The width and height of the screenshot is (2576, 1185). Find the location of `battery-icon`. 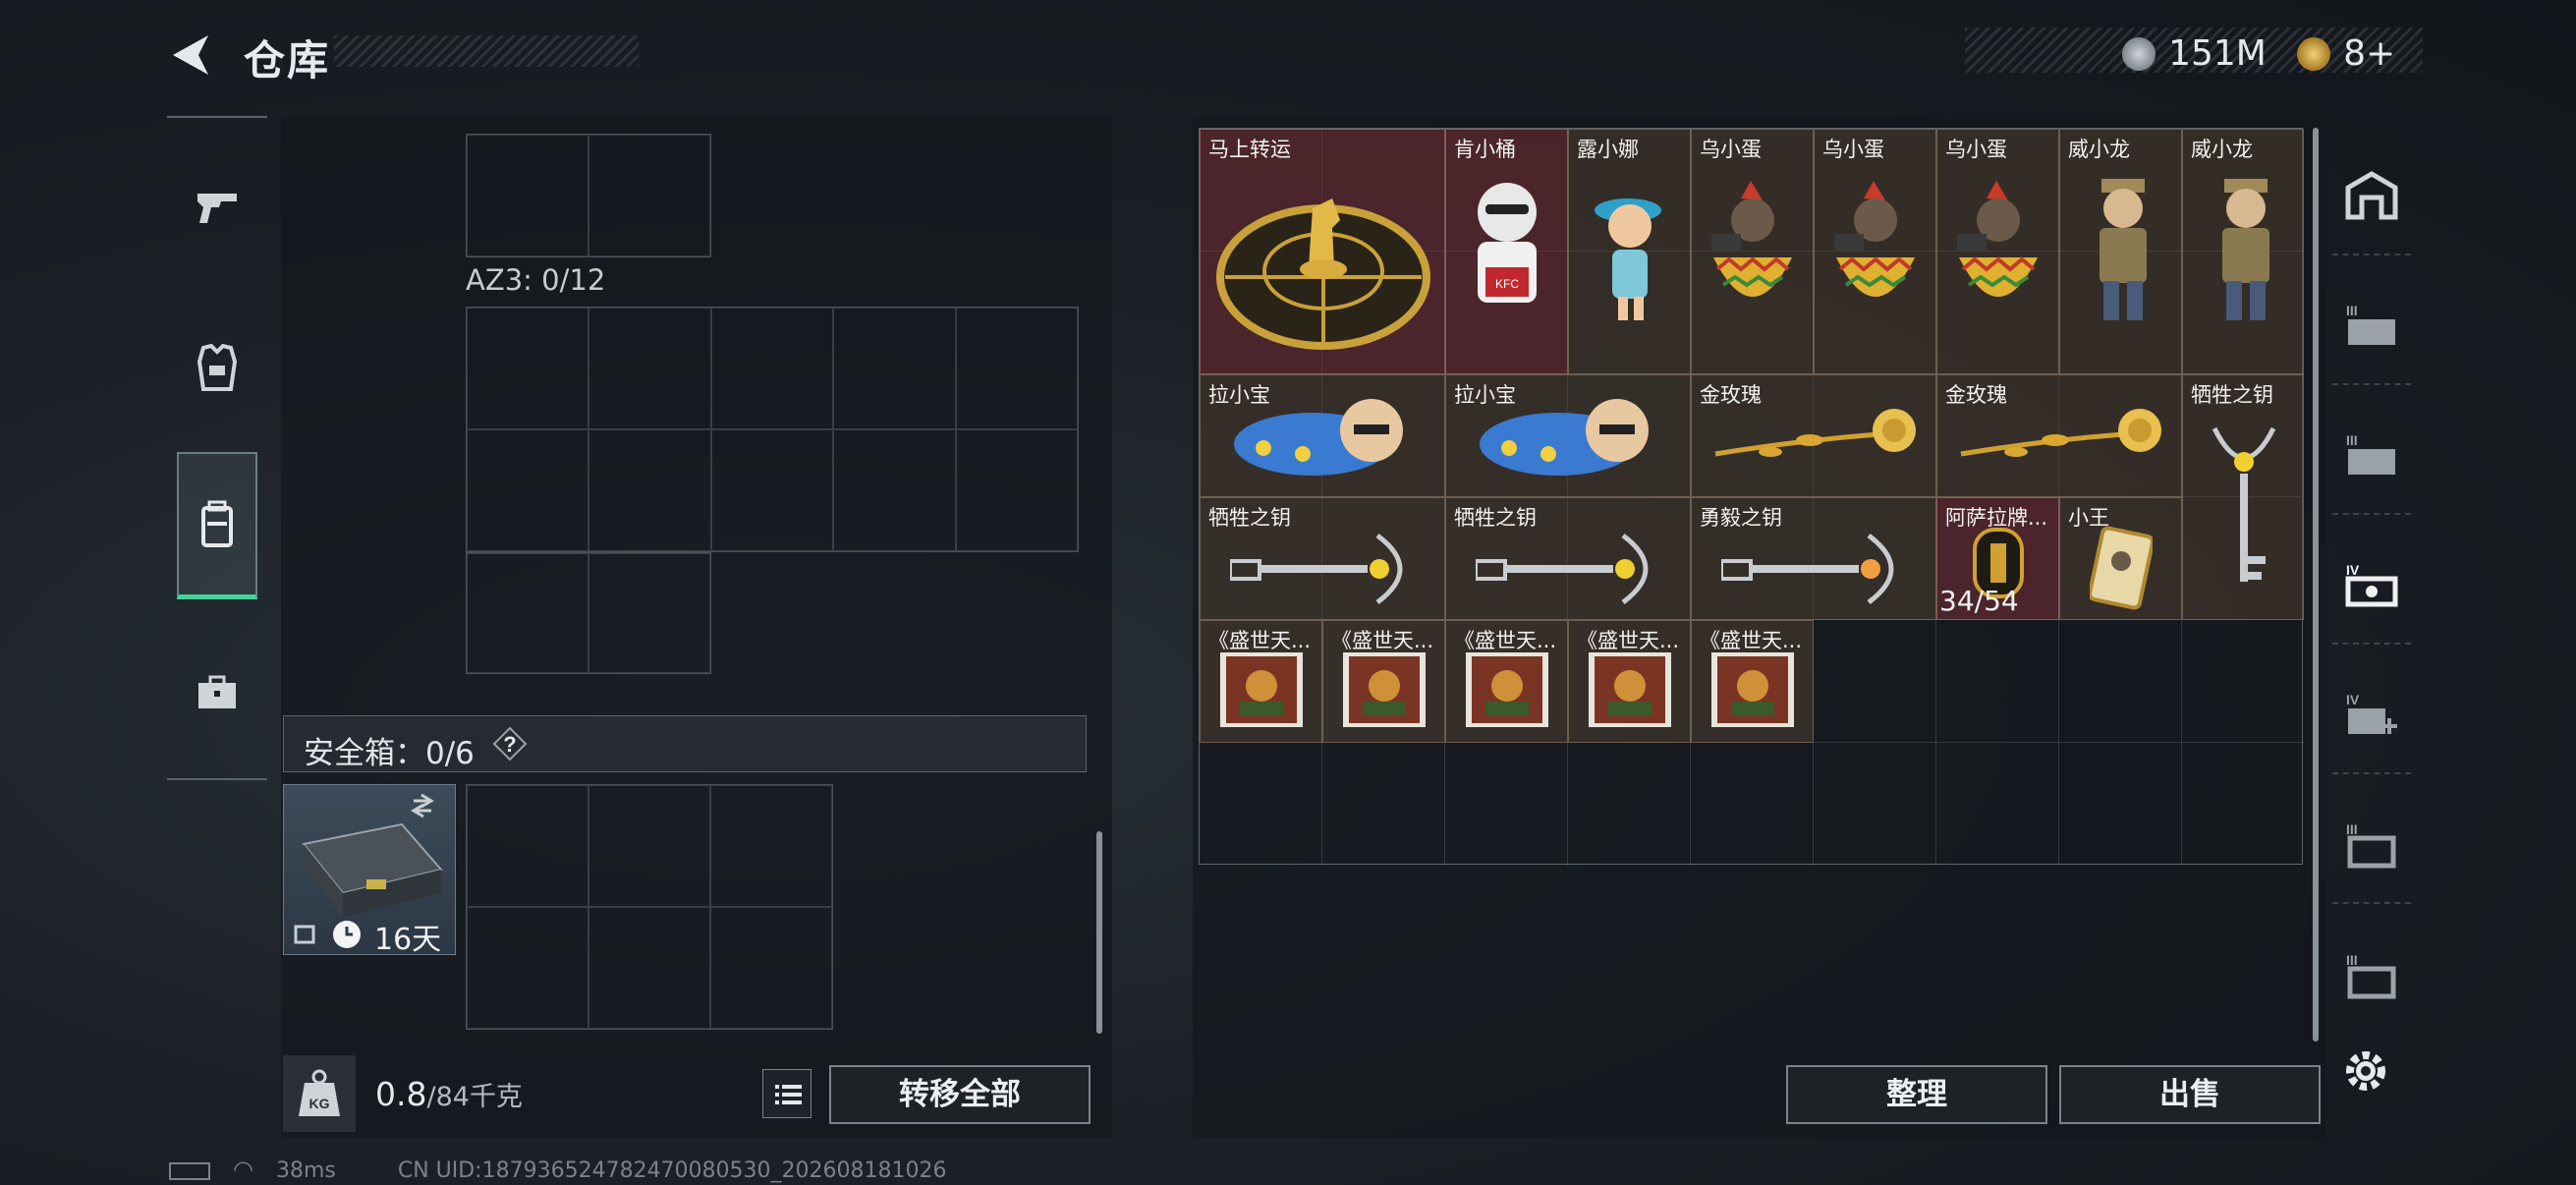

battery-icon is located at coordinates (189, 1171).